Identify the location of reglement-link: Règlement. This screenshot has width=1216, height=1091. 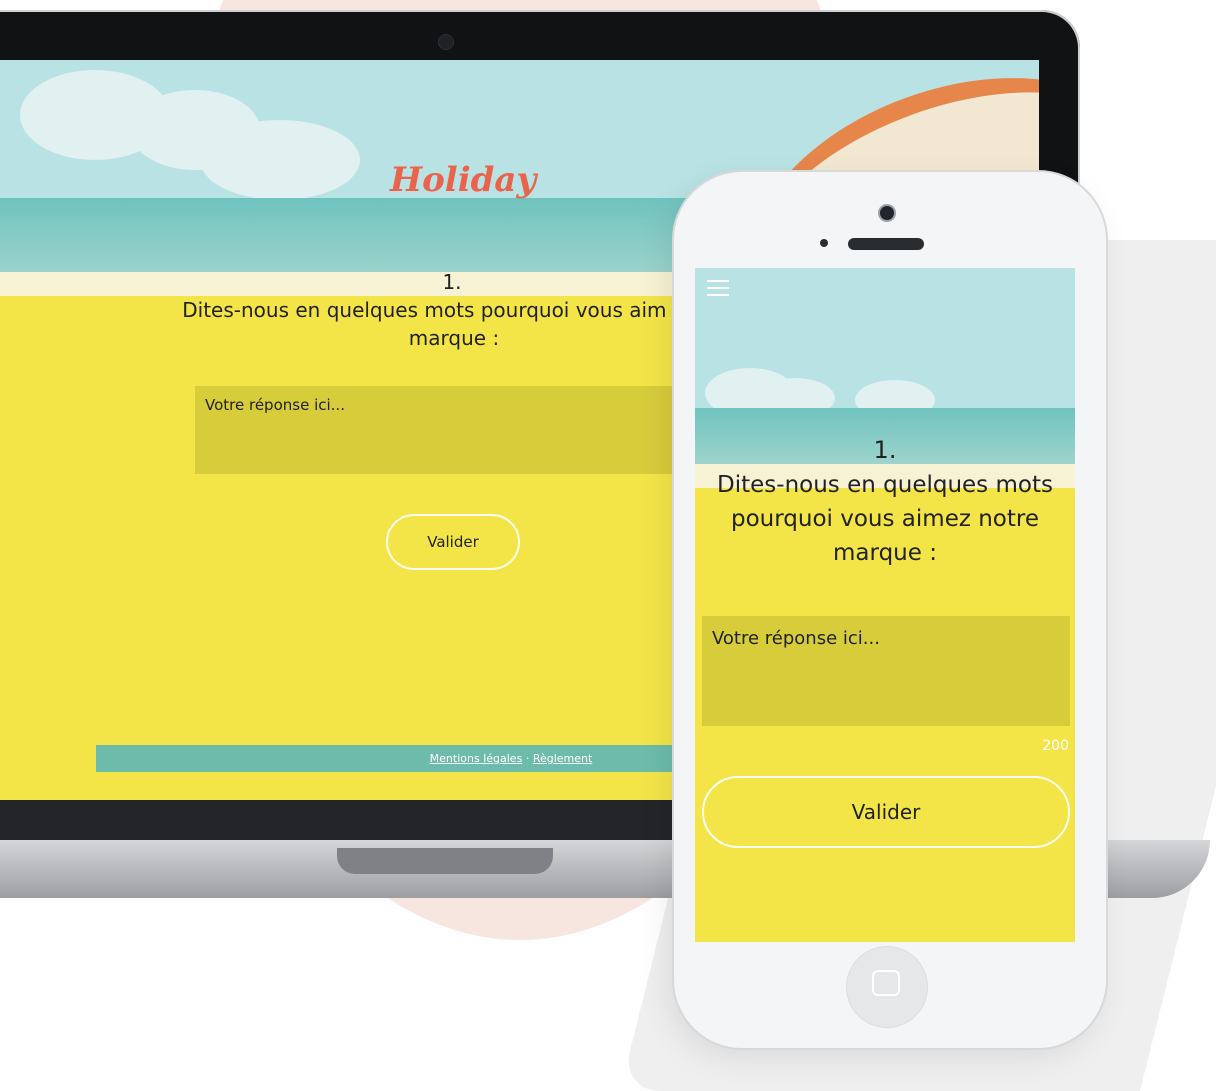
(563, 758).